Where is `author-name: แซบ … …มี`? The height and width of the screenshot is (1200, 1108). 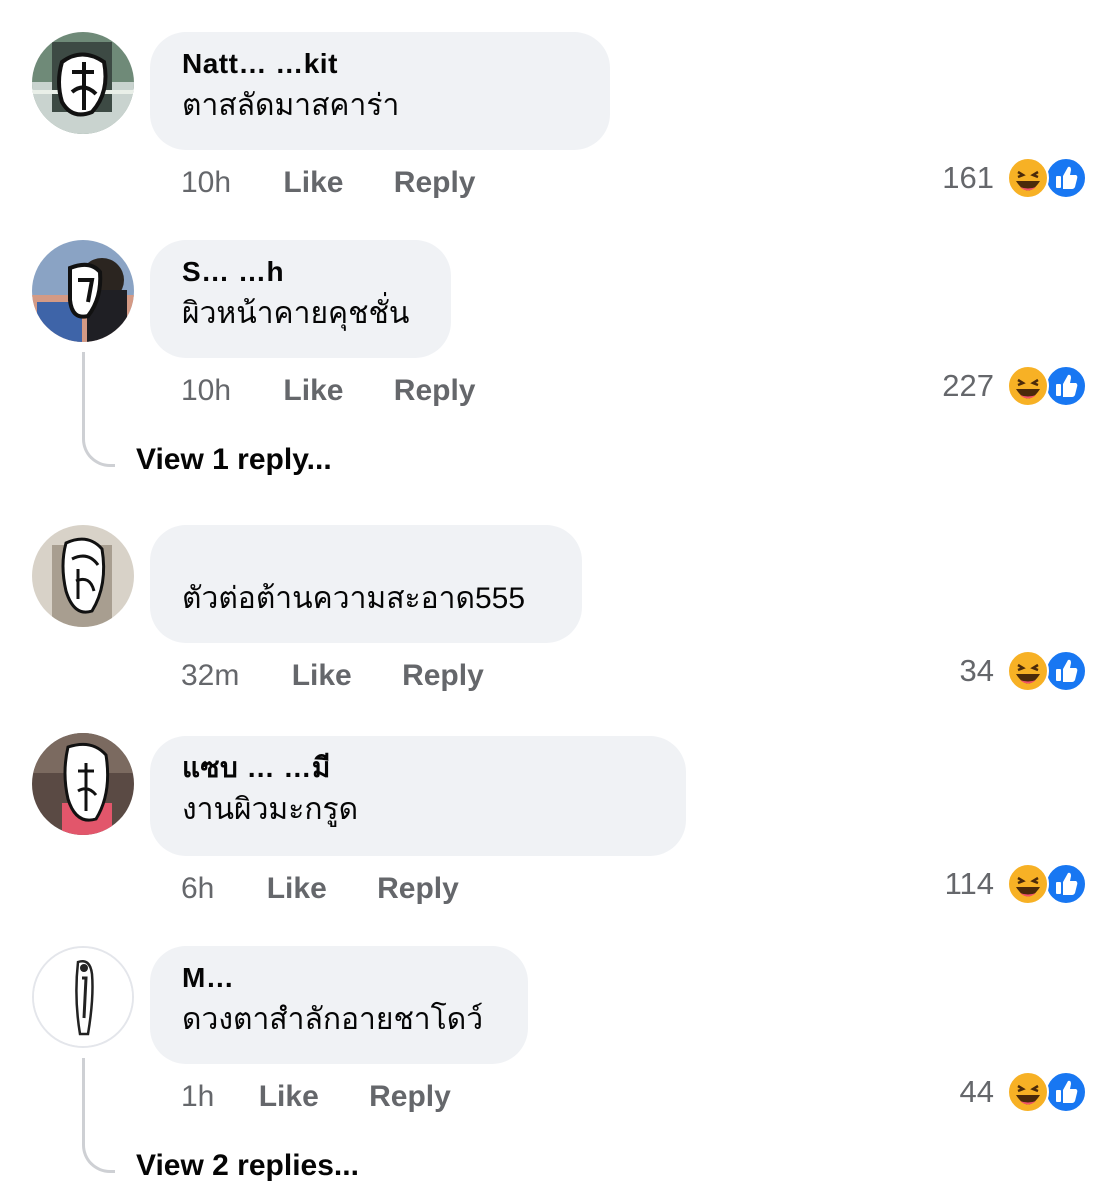
author-name: แซบ … …มี is located at coordinates (418, 767).